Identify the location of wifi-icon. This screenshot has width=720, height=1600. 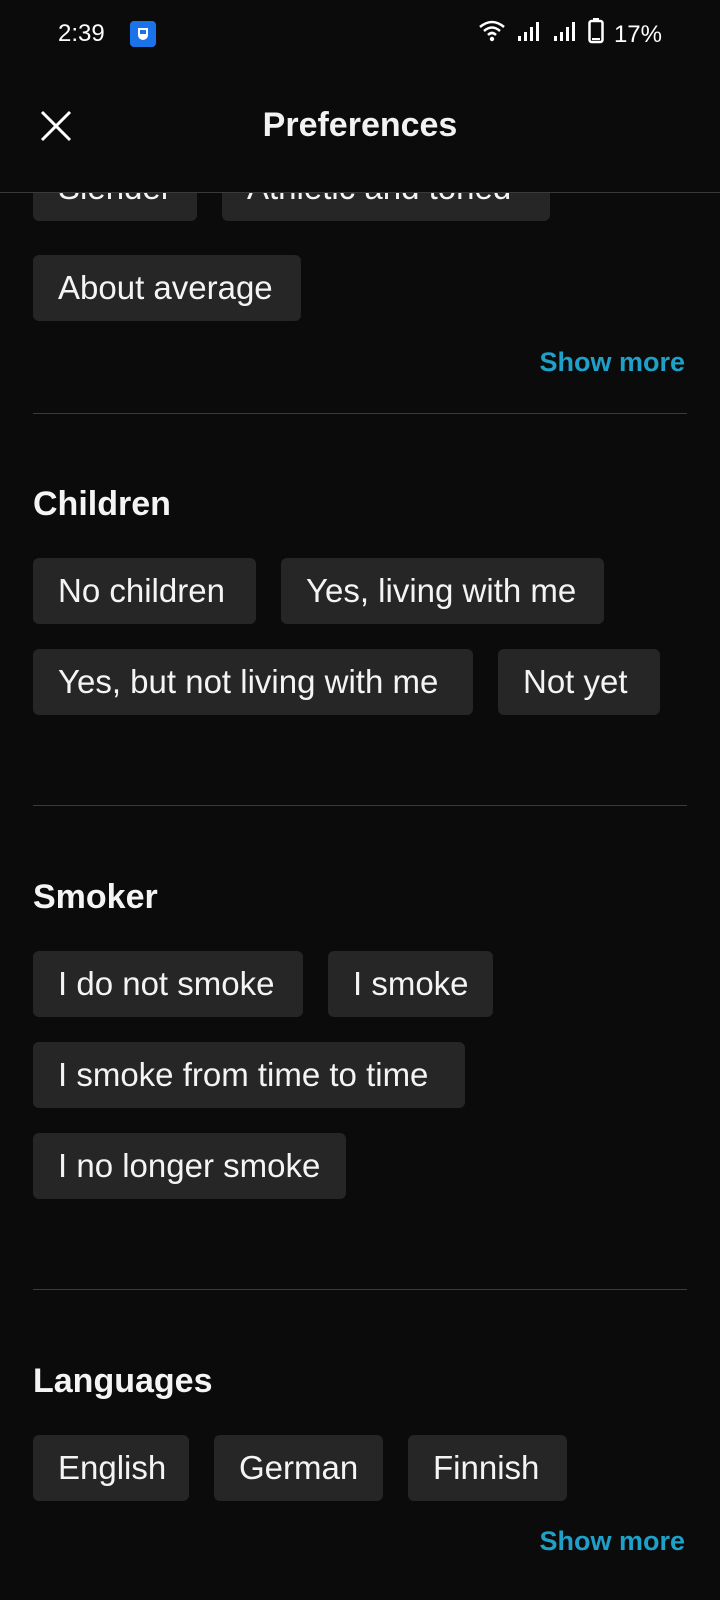
(492, 34).